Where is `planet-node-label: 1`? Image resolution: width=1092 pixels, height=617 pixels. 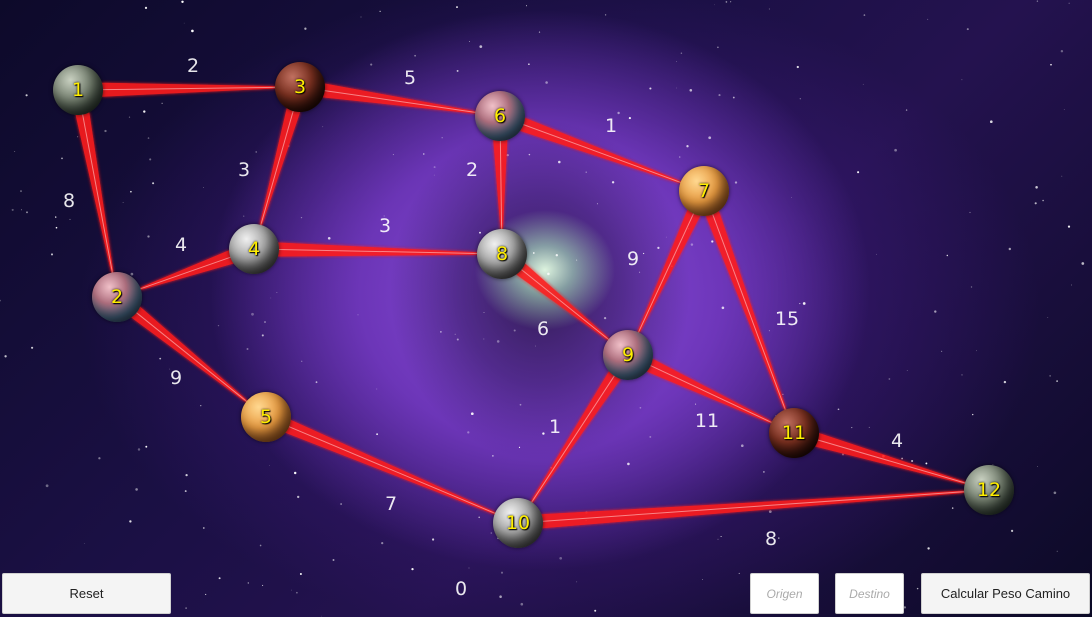 planet-node-label: 1 is located at coordinates (78, 90).